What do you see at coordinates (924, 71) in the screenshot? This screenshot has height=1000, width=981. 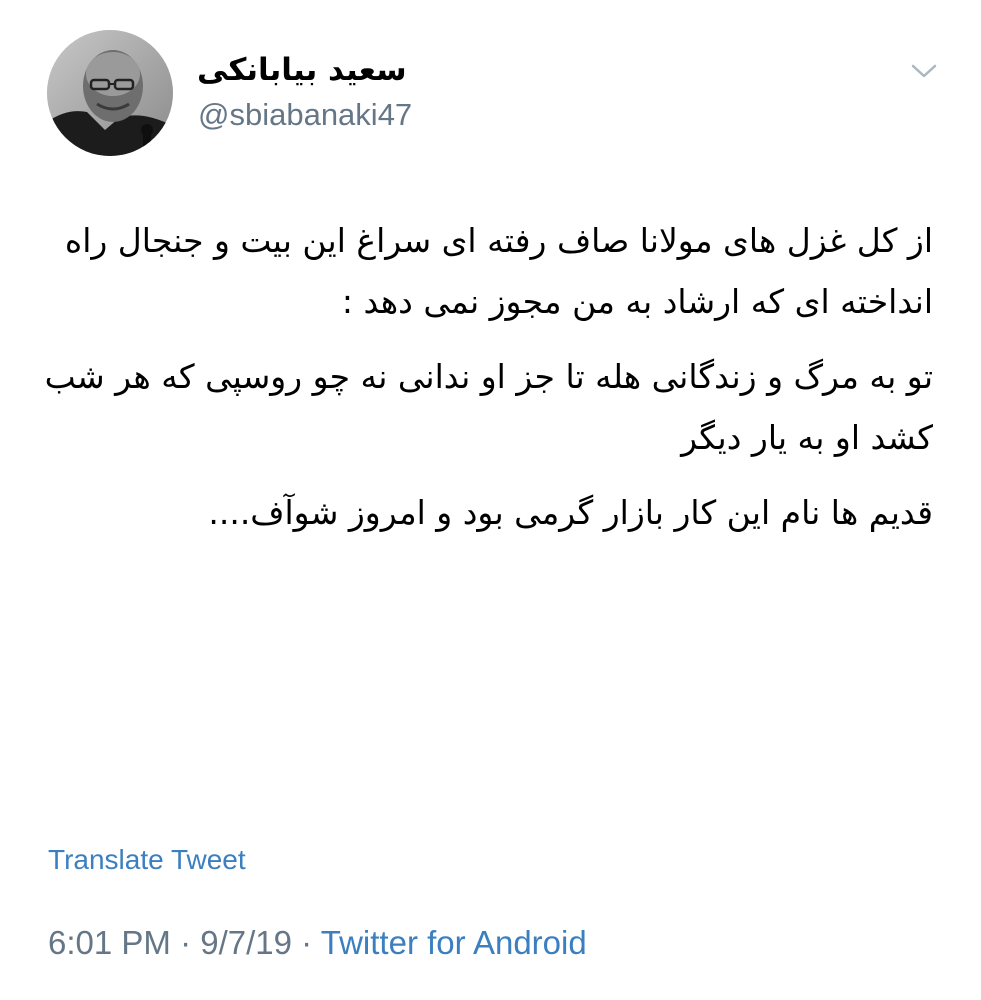 I see `chevron-down-icon` at bounding box center [924, 71].